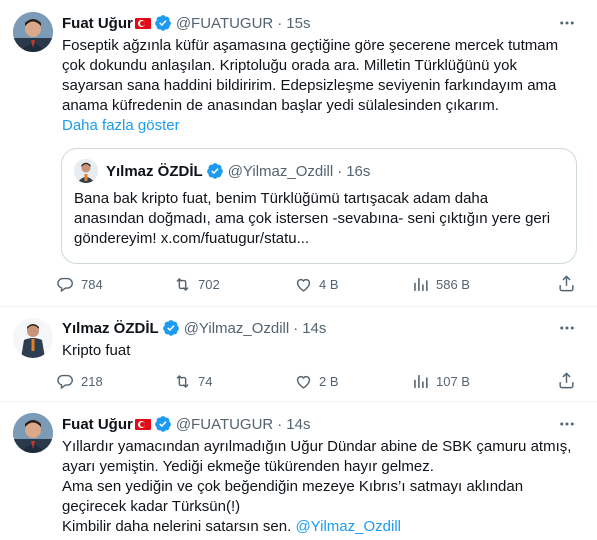 The width and height of the screenshot is (597, 540). Describe the element at coordinates (96, 350) in the screenshot. I see `tweet-text-line: Kripto fuat` at that location.